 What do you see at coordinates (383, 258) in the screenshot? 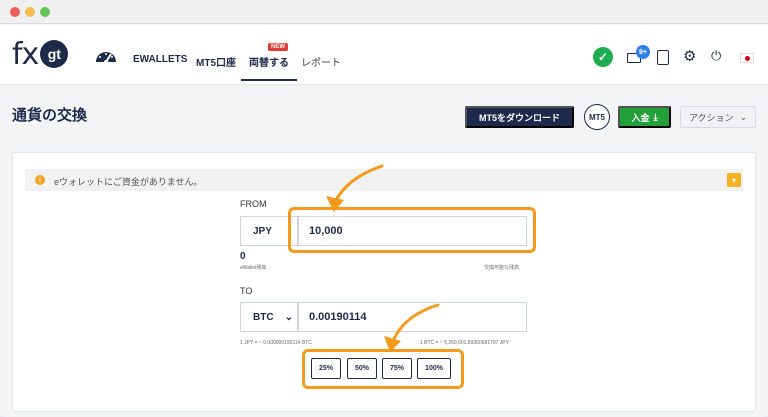
I see `annotation-arrows` at bounding box center [383, 258].